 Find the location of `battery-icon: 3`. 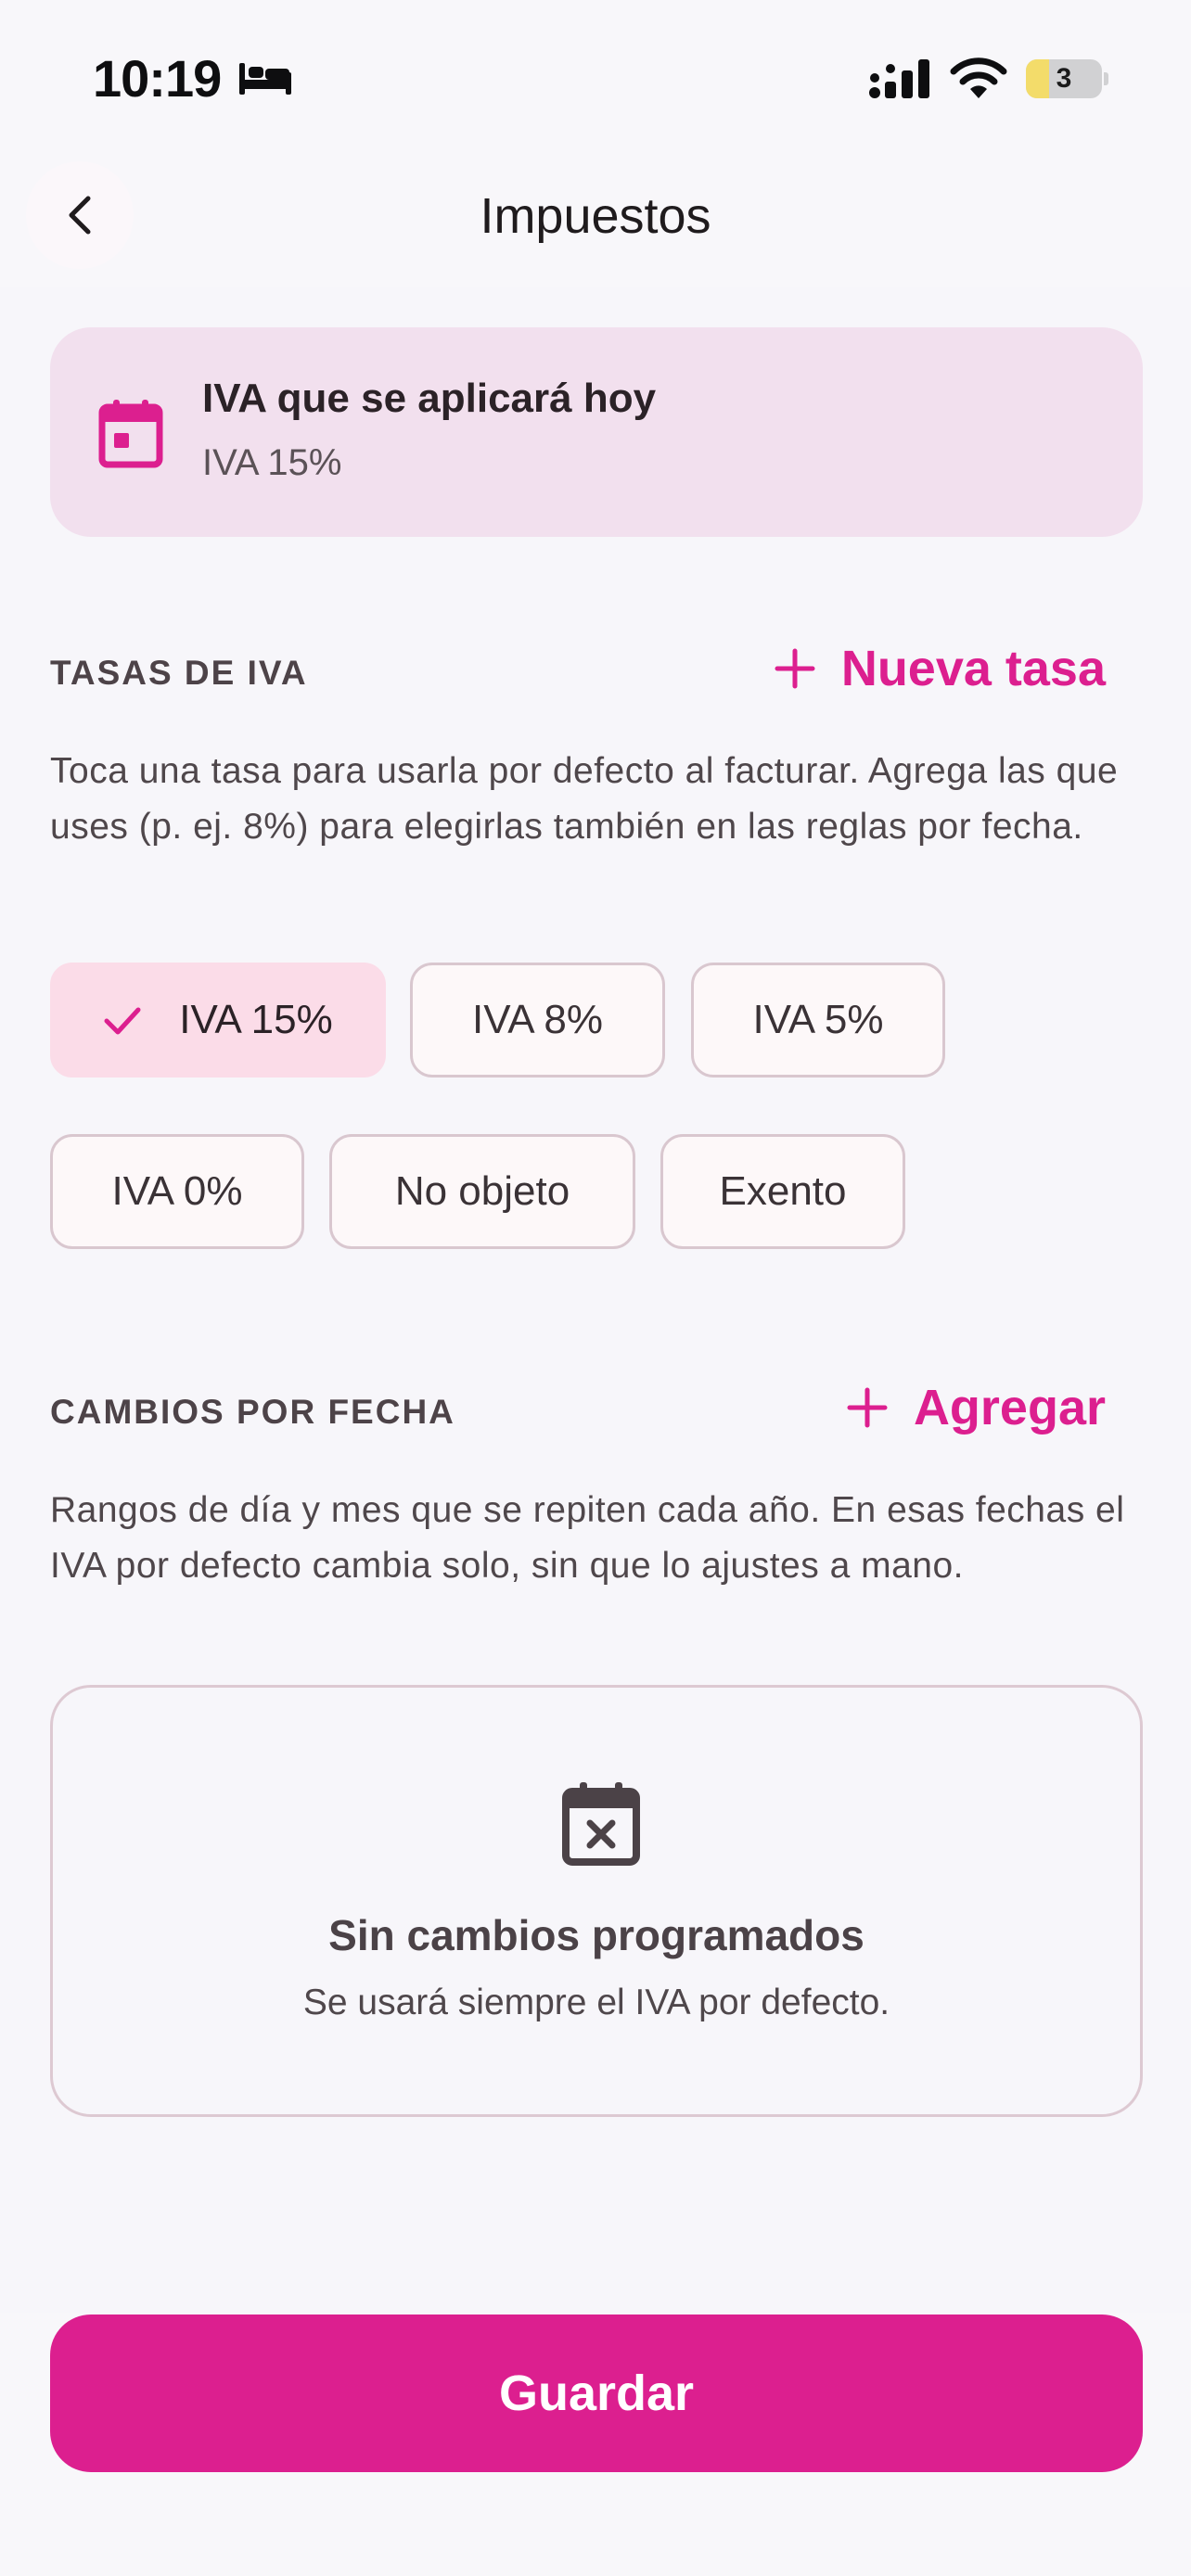

battery-icon: 3 is located at coordinates (1067, 79).